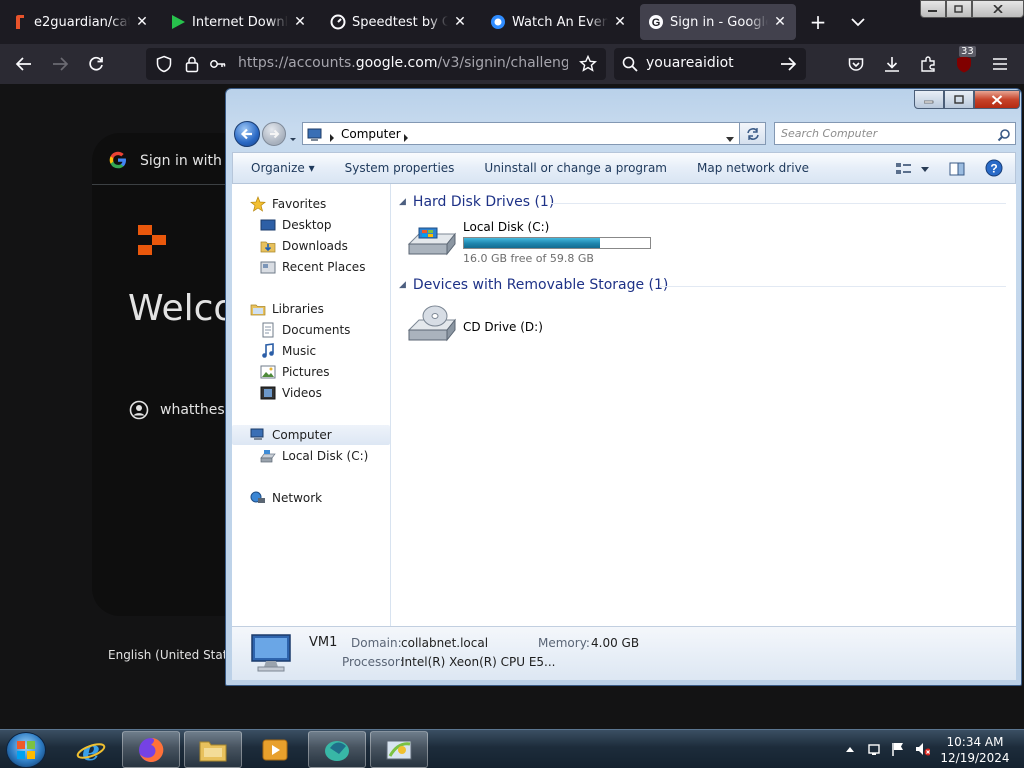 The width and height of the screenshot is (1024, 768). Describe the element at coordinates (337, 749) in the screenshot. I see `taskbar-remote-app` at that location.